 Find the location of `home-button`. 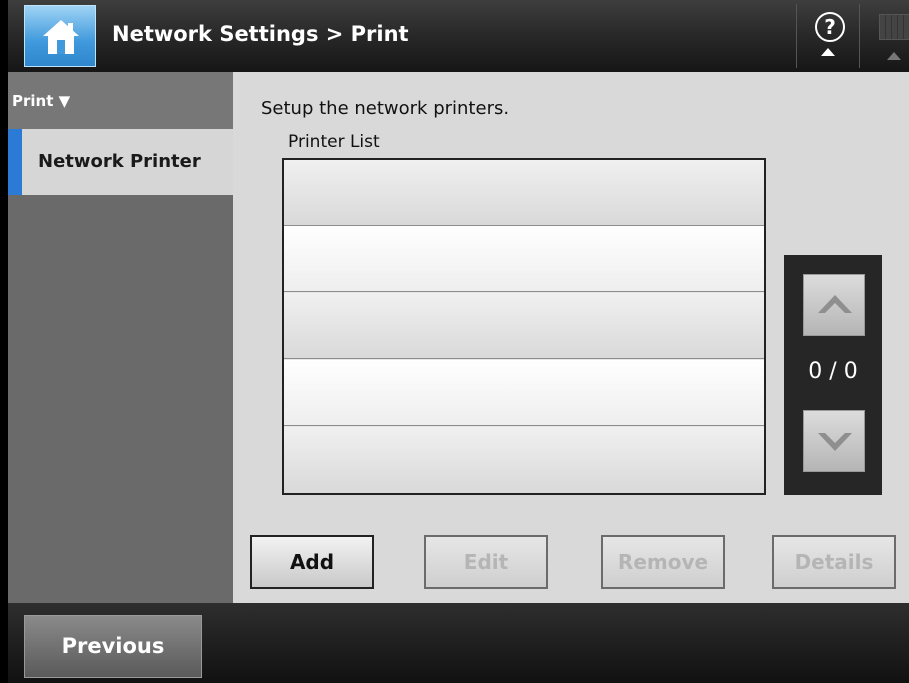

home-button is located at coordinates (60, 36).